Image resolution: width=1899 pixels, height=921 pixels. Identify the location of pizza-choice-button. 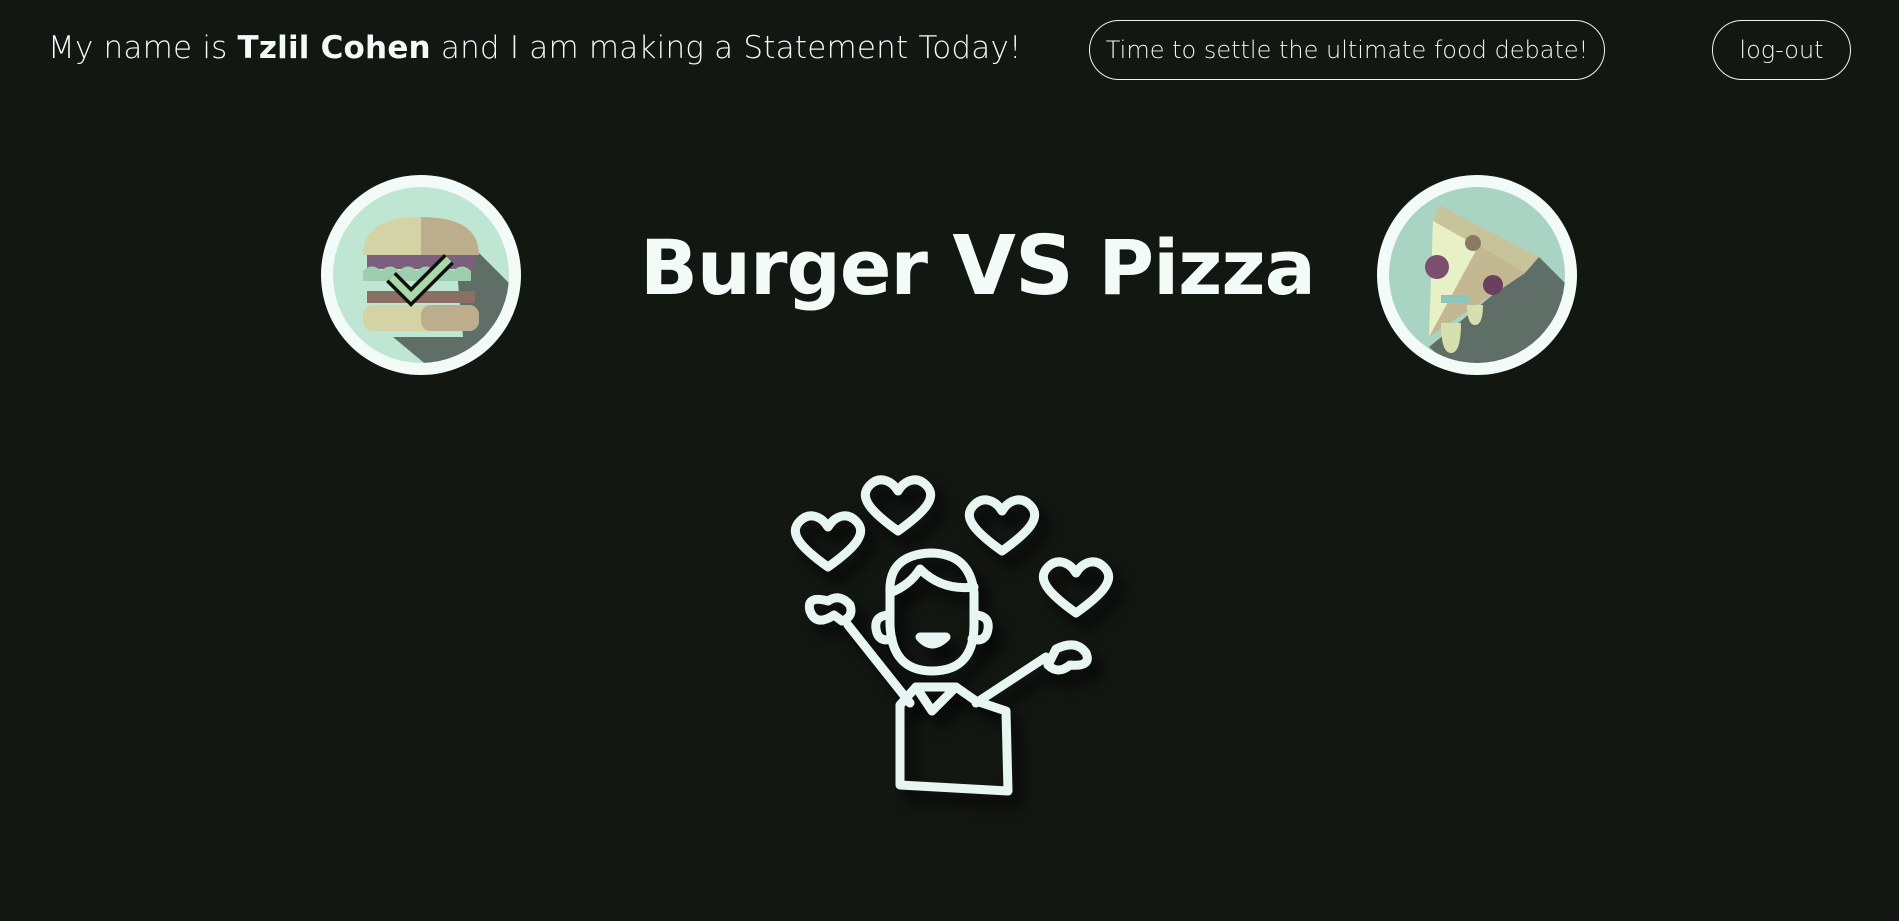
(1477, 275).